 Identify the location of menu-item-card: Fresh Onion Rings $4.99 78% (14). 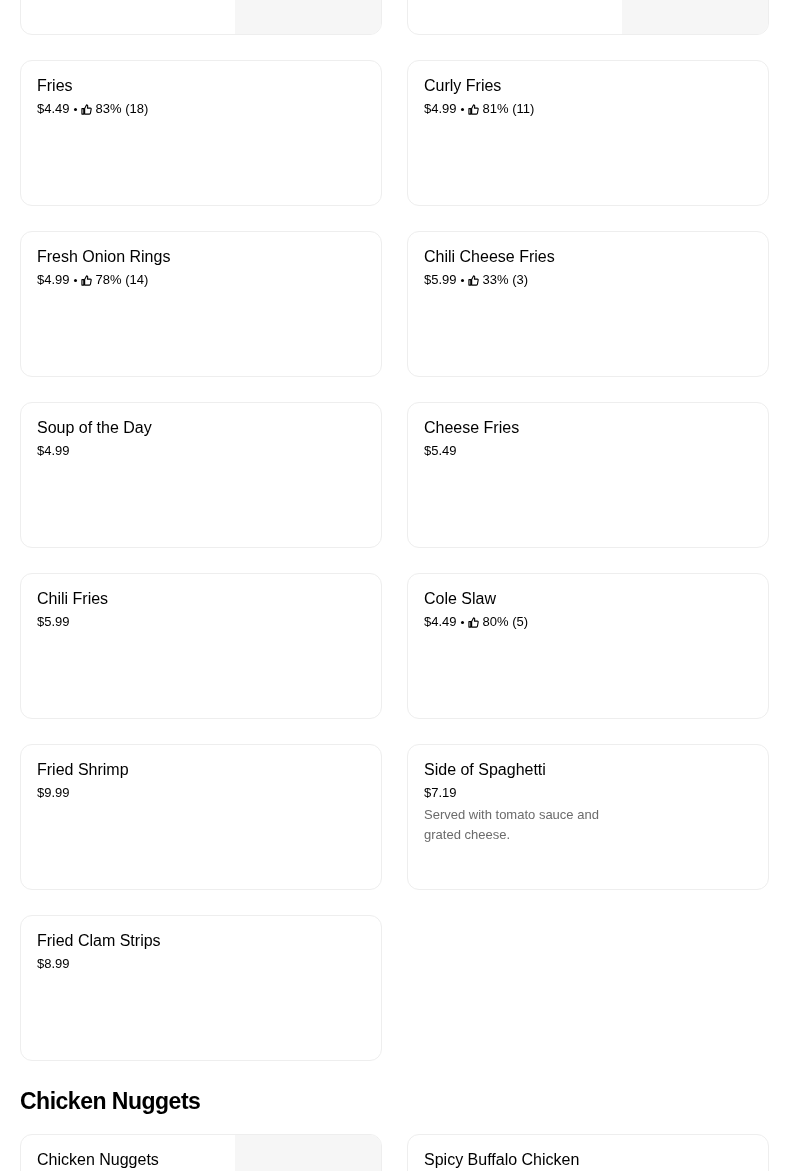
(201, 304).